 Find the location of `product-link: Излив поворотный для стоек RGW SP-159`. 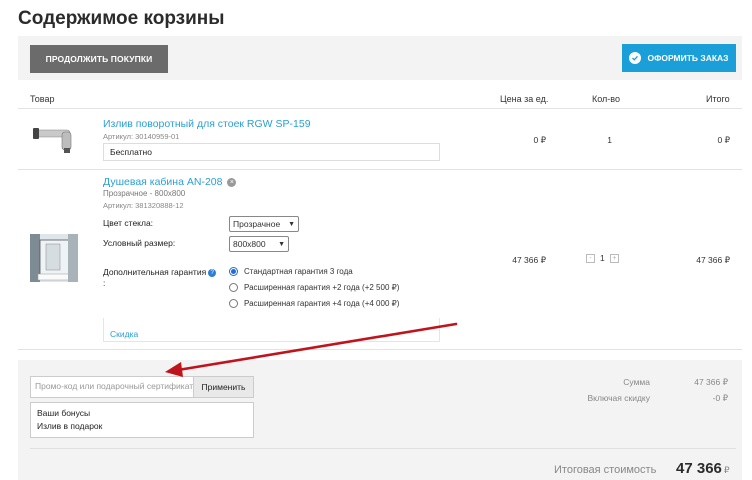

product-link: Излив поворотный для стоек RGW SP-159 is located at coordinates (207, 124).